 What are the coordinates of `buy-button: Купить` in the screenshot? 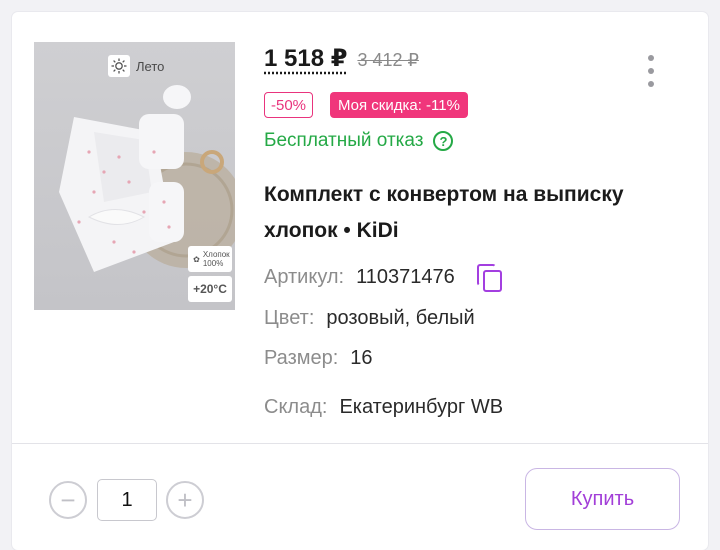 It's located at (602, 499).